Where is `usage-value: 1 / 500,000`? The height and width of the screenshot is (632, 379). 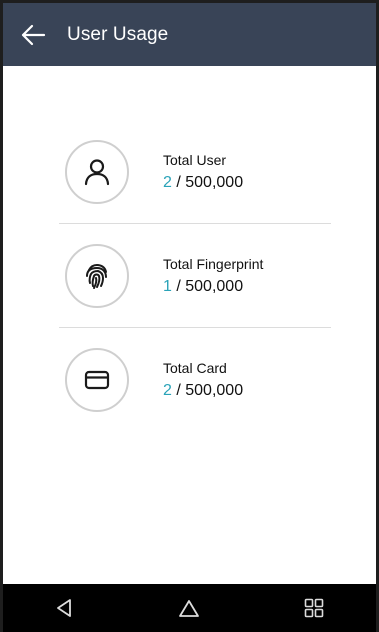
usage-value: 1 / 500,000 is located at coordinates (213, 287).